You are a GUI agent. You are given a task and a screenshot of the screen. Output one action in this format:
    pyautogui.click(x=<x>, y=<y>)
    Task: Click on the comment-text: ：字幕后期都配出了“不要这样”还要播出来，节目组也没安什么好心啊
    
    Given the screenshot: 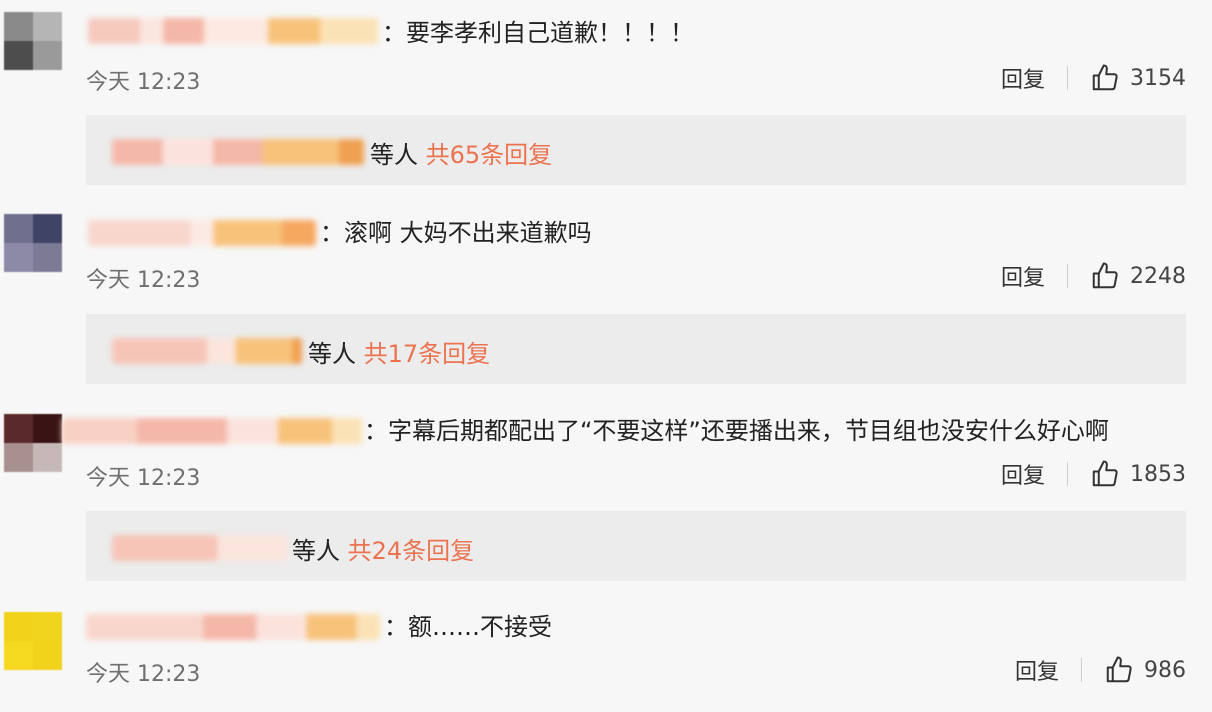 What is the action you would take?
    pyautogui.click(x=736, y=431)
    